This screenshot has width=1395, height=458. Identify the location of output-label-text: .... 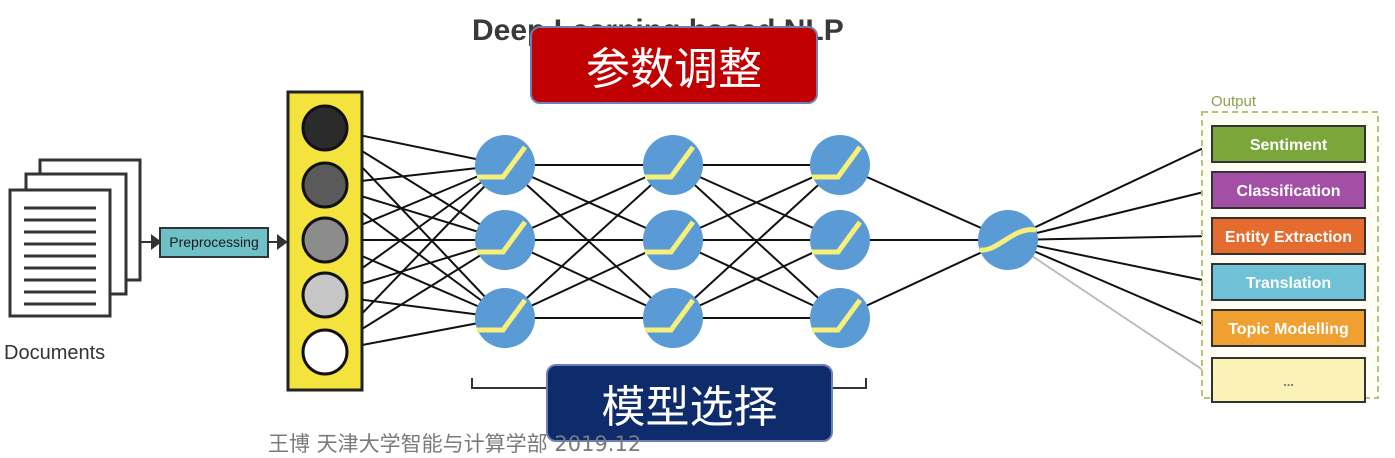
(1288, 381).